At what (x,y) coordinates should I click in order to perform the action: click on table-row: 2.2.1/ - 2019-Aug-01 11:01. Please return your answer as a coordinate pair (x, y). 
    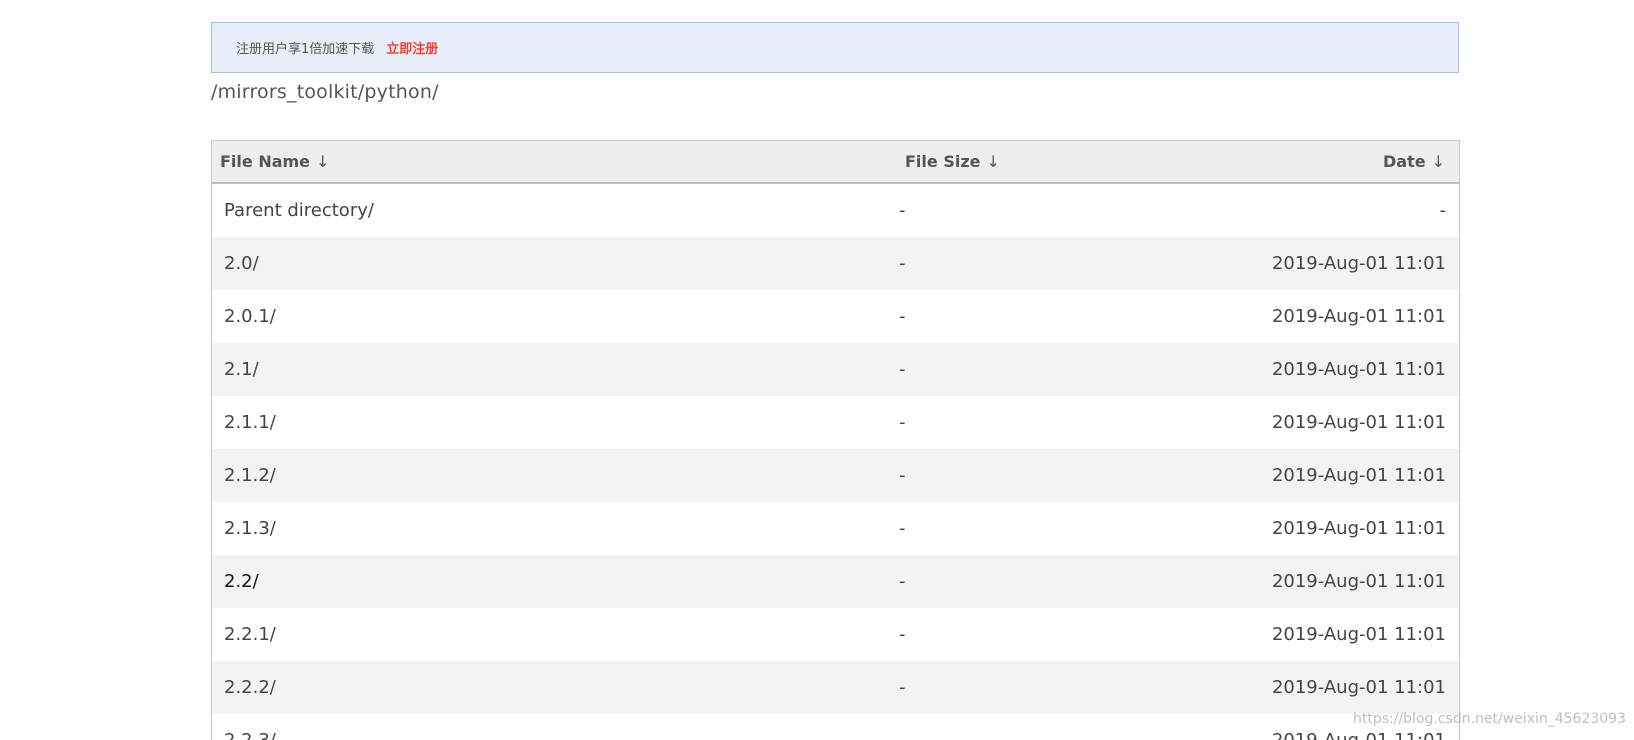
    Looking at the image, I should click on (835, 634).